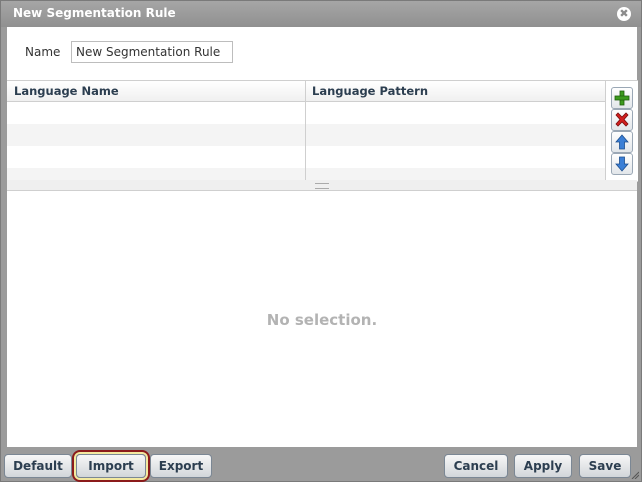 The width and height of the screenshot is (642, 482). Describe the element at coordinates (66, 91) in the screenshot. I see `column-header-language-name: Language Name` at that location.